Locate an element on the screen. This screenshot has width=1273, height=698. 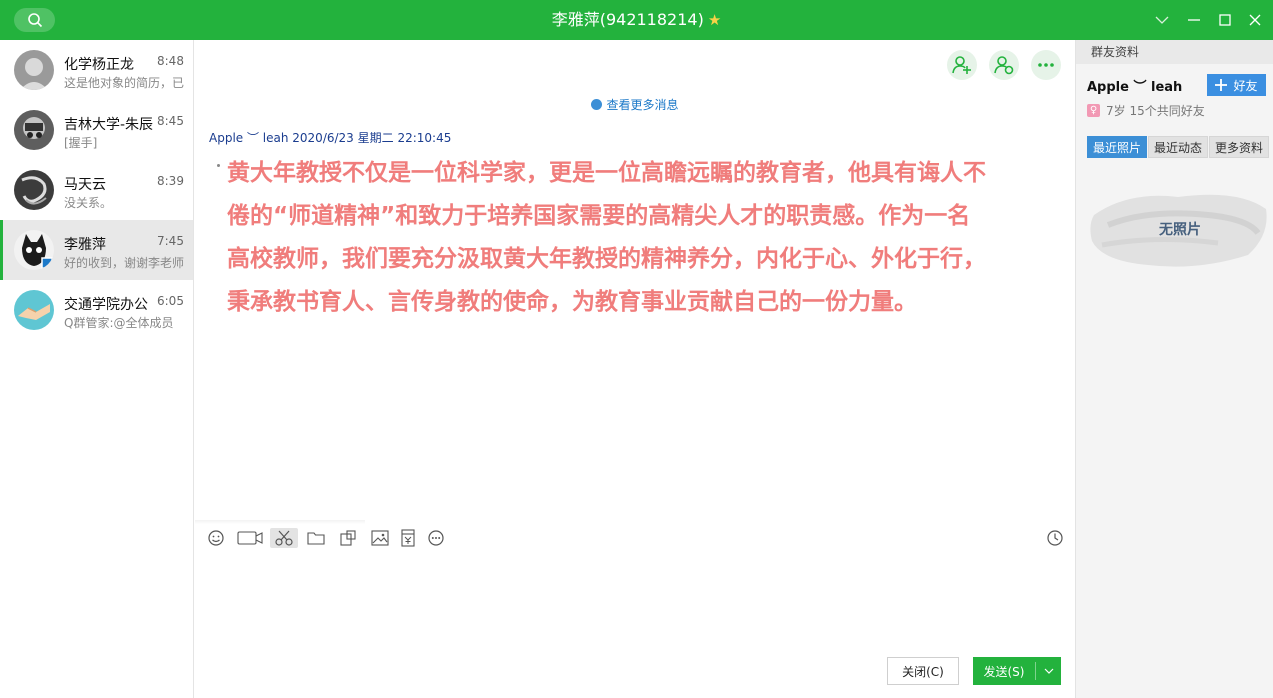
conversation-preview: 没关系。 is located at coordinates (88, 203).